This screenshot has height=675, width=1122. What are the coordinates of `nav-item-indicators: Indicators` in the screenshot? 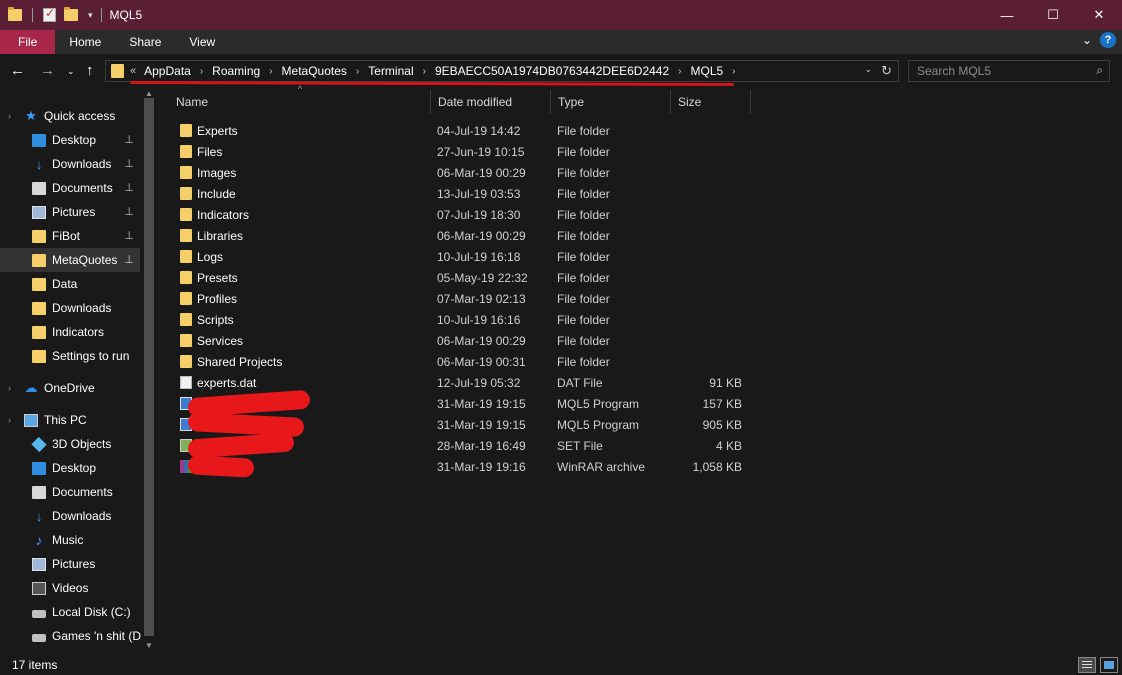 It's located at (70, 332).